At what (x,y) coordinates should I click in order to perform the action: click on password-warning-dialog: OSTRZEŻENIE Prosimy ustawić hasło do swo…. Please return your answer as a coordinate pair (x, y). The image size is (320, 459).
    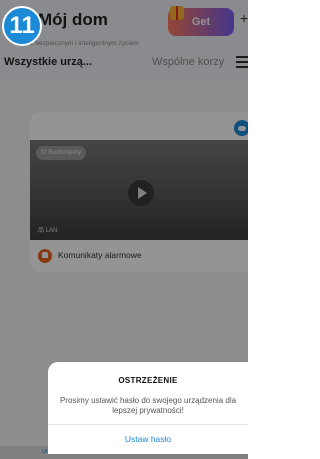
    Looking at the image, I should click on (148, 408).